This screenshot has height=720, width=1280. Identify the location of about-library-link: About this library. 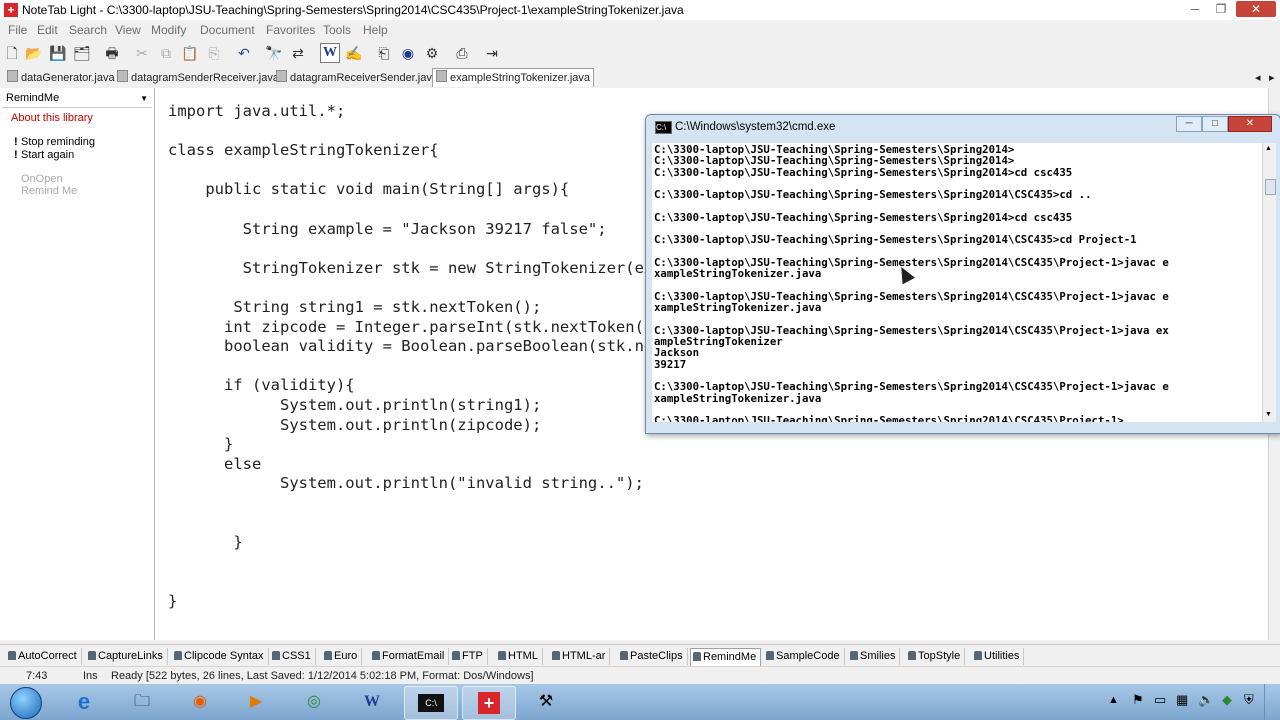
(52, 118).